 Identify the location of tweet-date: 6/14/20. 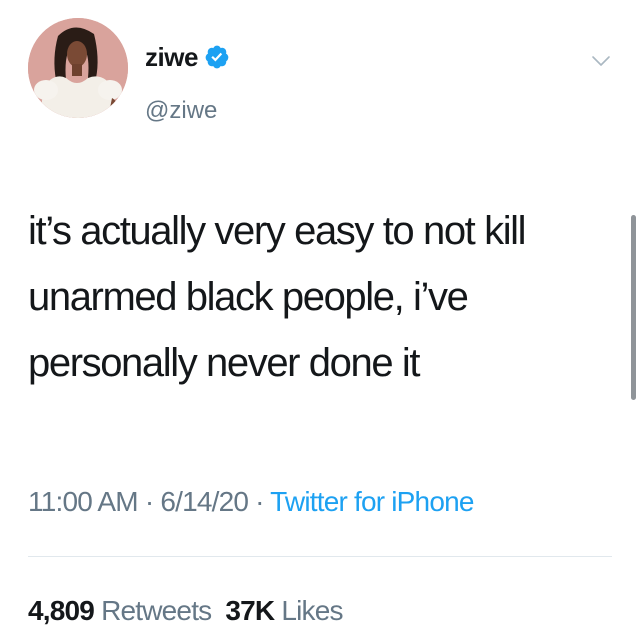
(204, 501).